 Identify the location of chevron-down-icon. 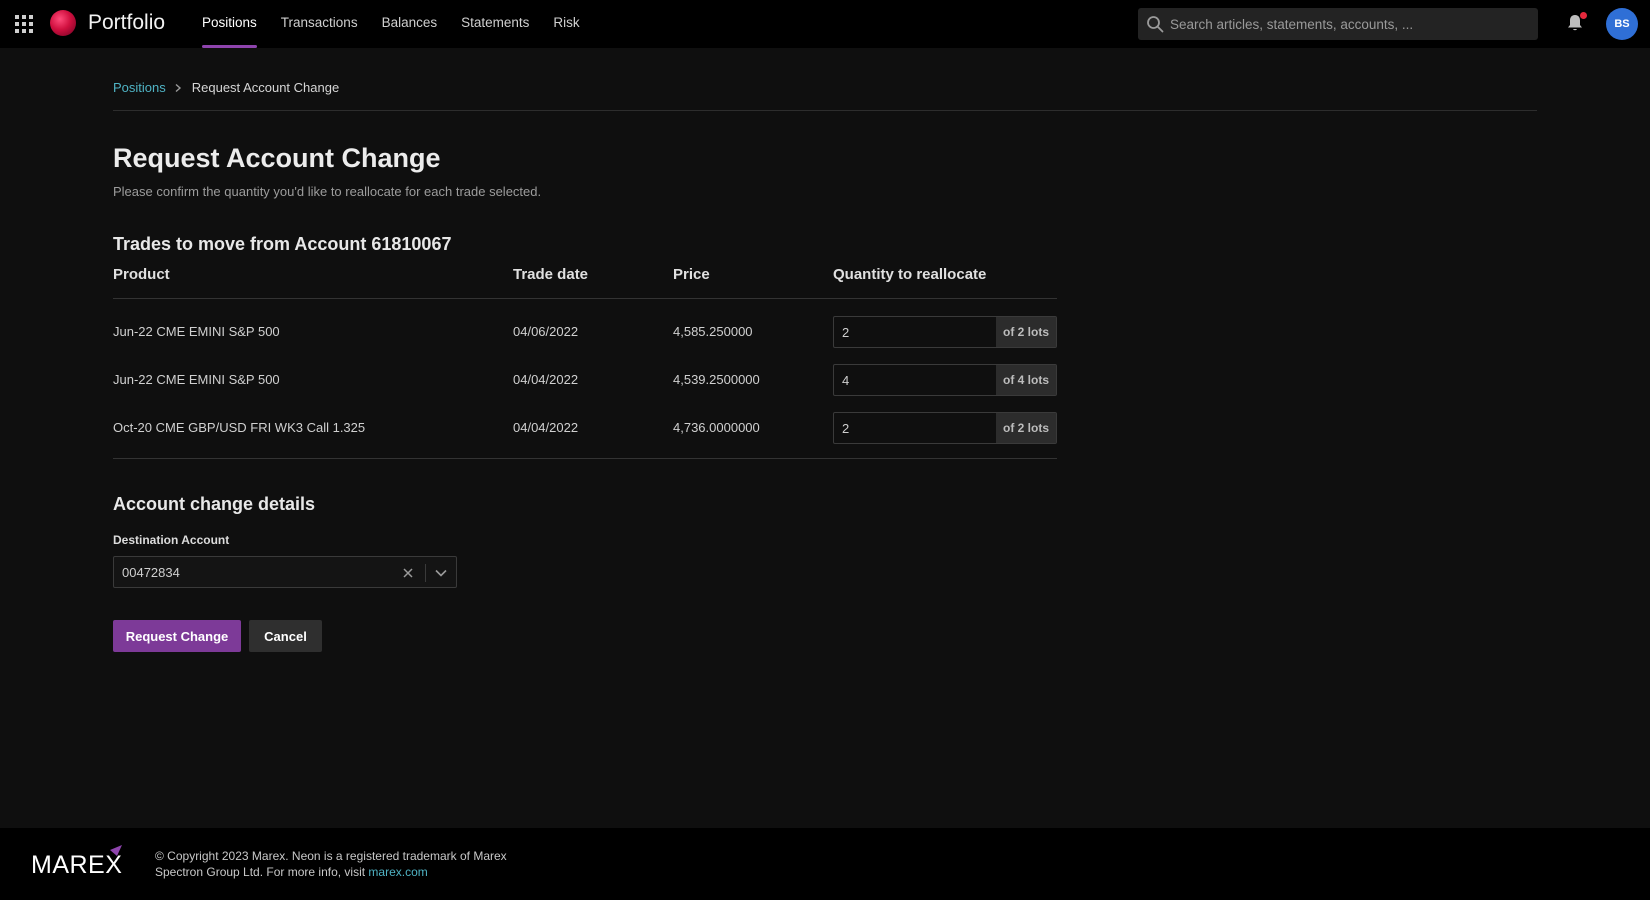
(441, 573).